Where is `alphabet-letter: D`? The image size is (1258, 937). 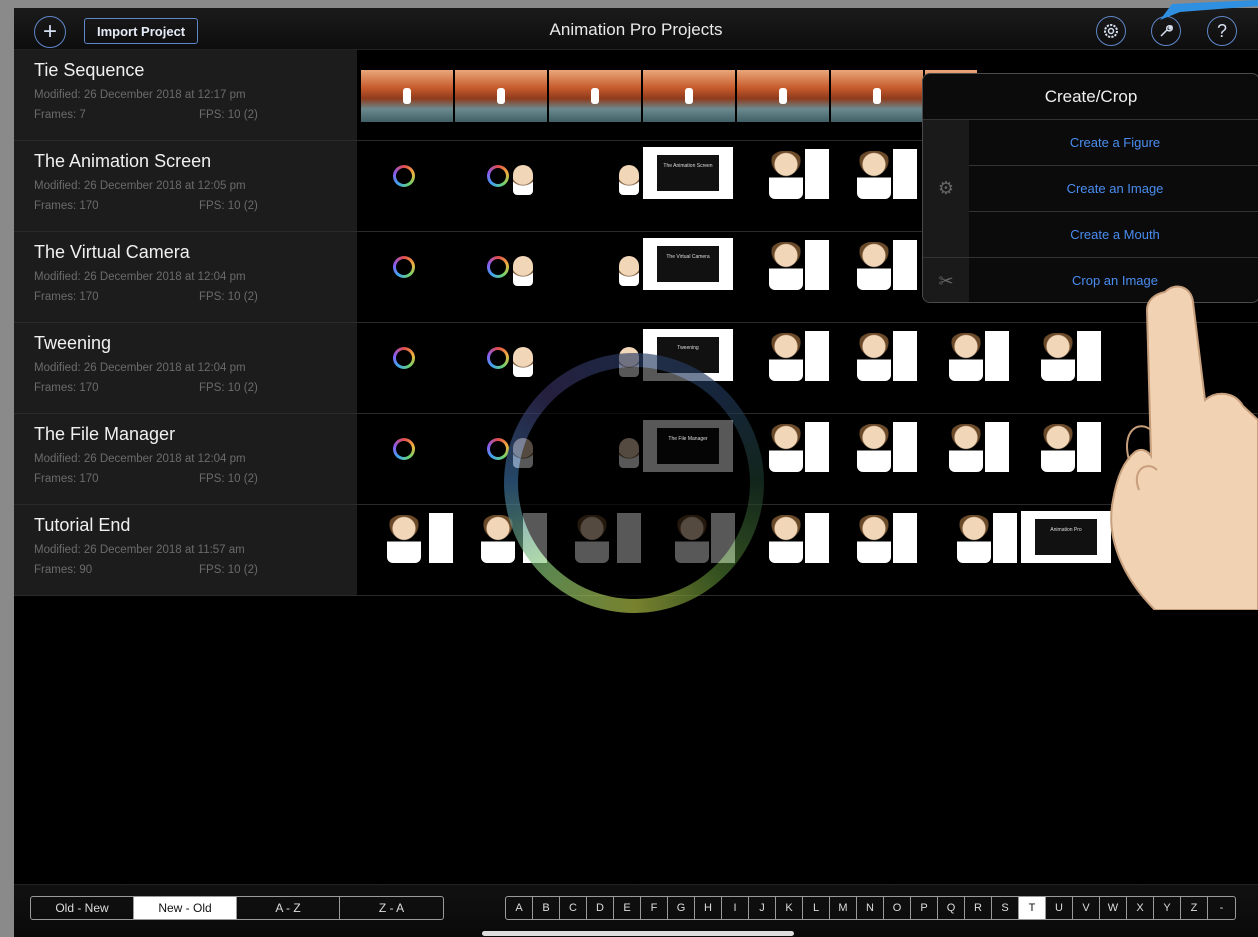
alphabet-letter: D is located at coordinates (600, 908).